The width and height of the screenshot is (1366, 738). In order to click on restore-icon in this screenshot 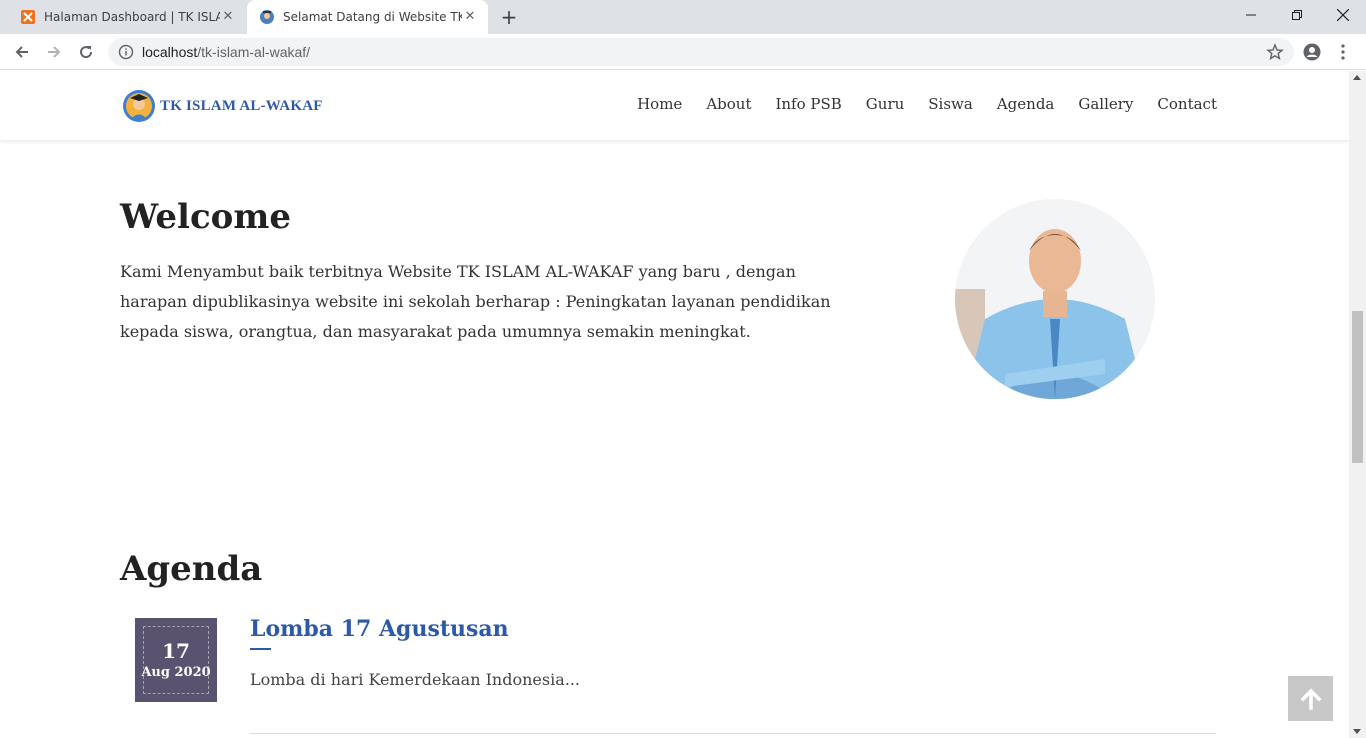, I will do `click(1297, 15)`.